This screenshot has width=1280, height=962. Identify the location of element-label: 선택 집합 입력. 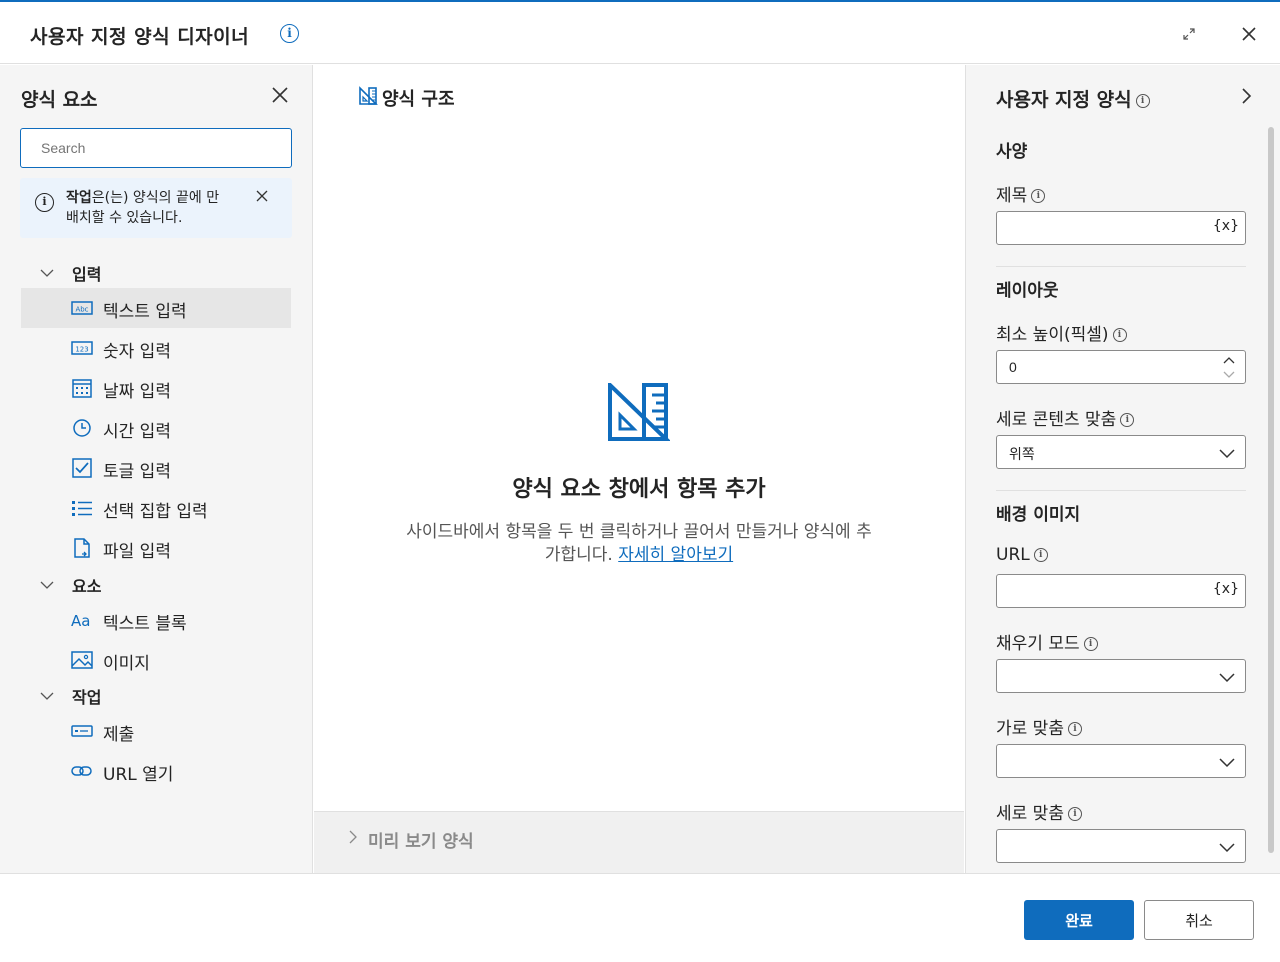
(155, 512).